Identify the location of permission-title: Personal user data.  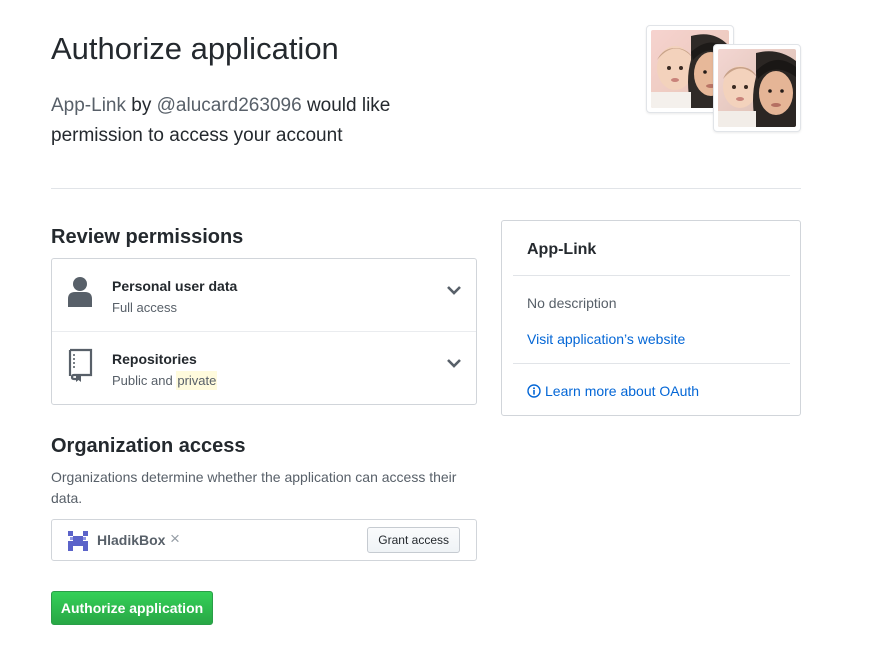
(175, 286).